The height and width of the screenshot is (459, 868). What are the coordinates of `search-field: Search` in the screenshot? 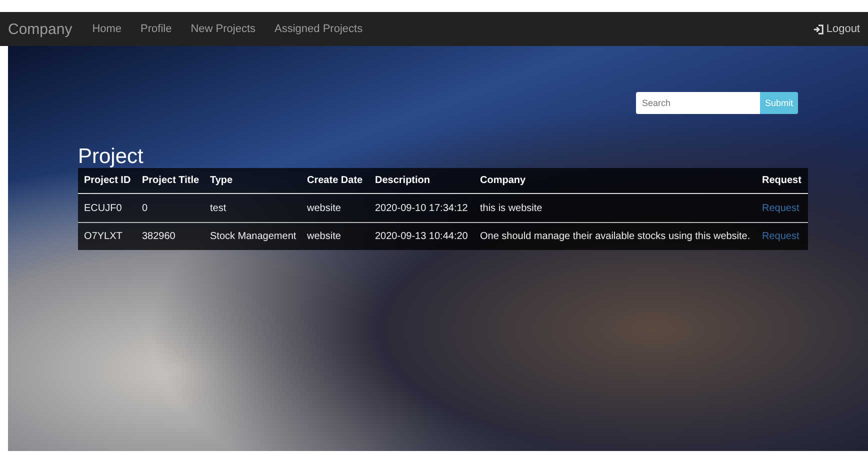 It's located at (698, 103).